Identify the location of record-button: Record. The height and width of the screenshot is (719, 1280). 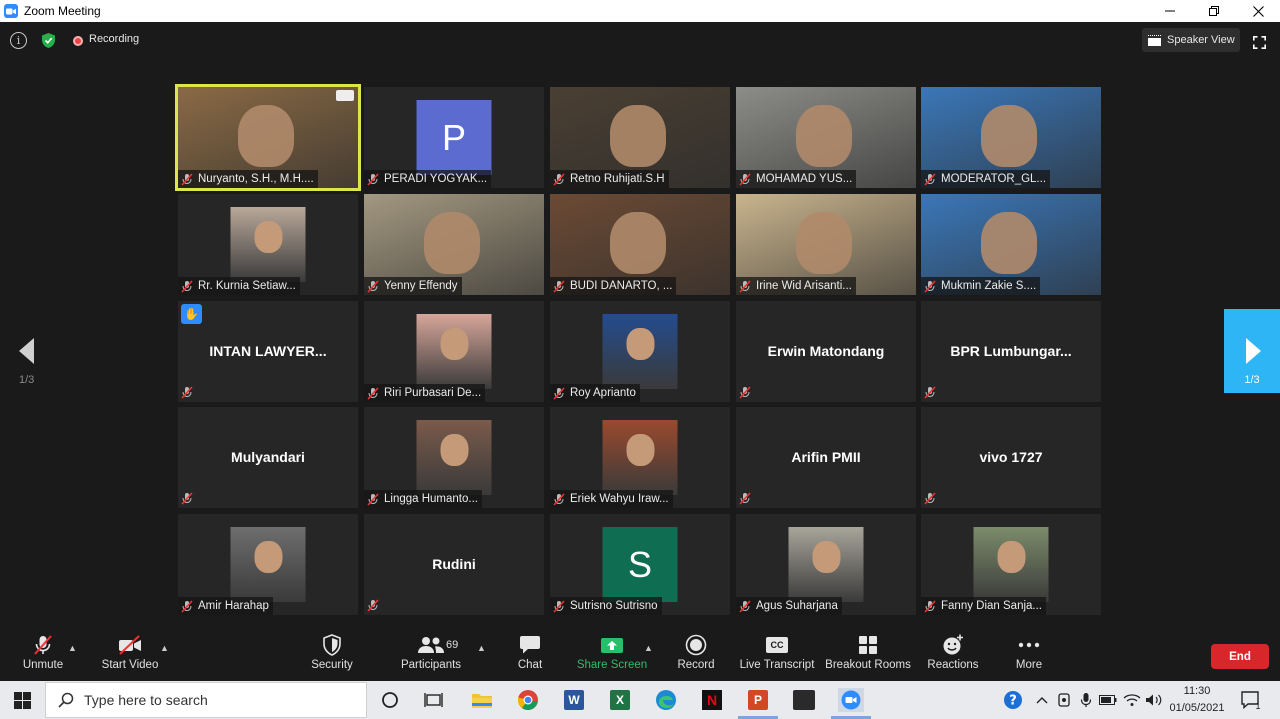
(696, 656).